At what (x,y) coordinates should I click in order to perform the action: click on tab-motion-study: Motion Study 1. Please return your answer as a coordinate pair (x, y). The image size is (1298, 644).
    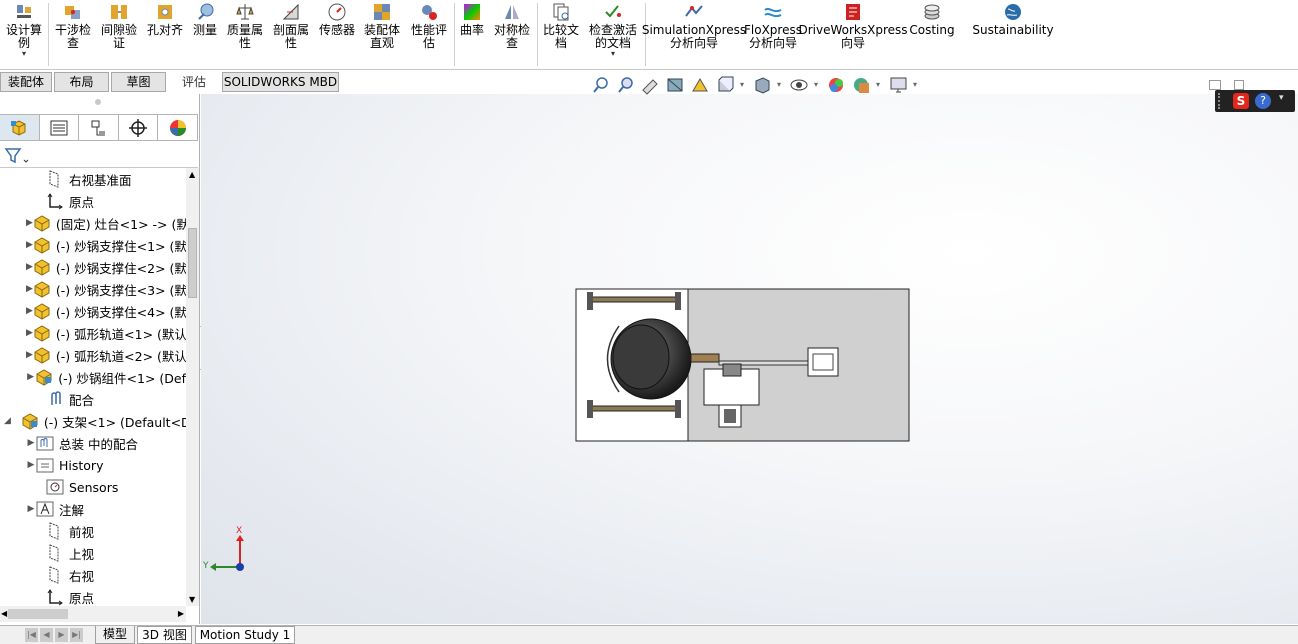
    Looking at the image, I should click on (245, 635).